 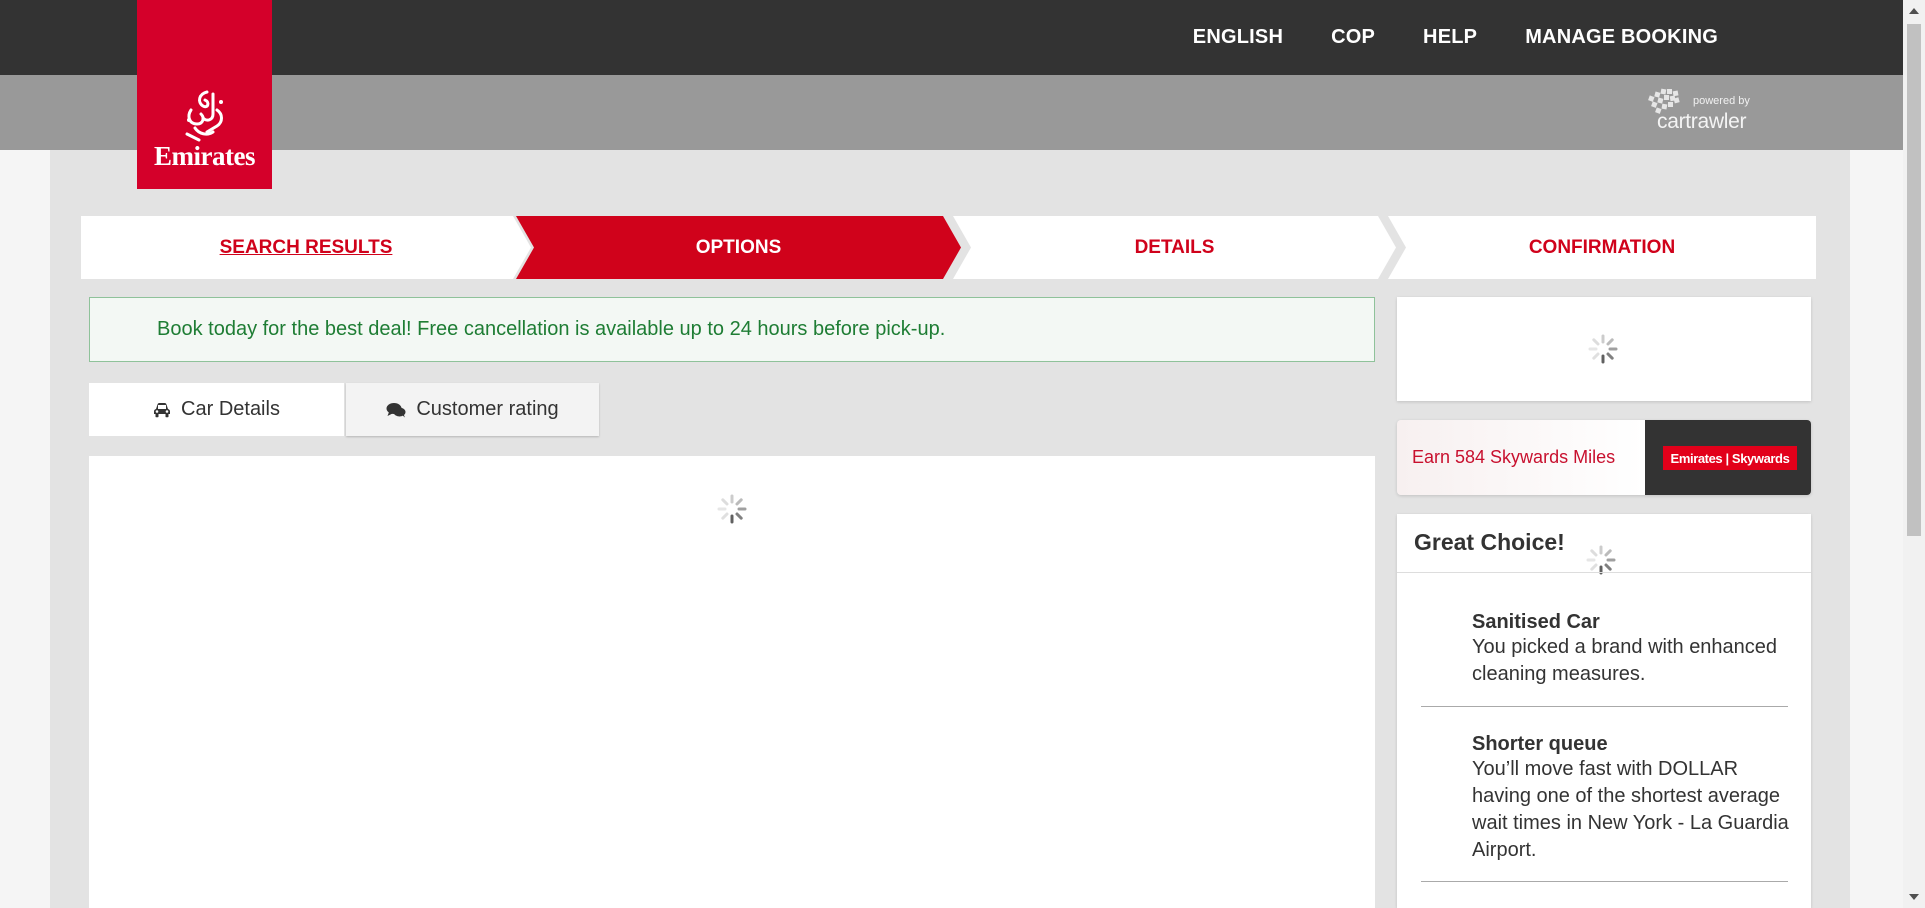 I want to click on skywards-logo: Emirates | Skywards, so click(x=1730, y=458).